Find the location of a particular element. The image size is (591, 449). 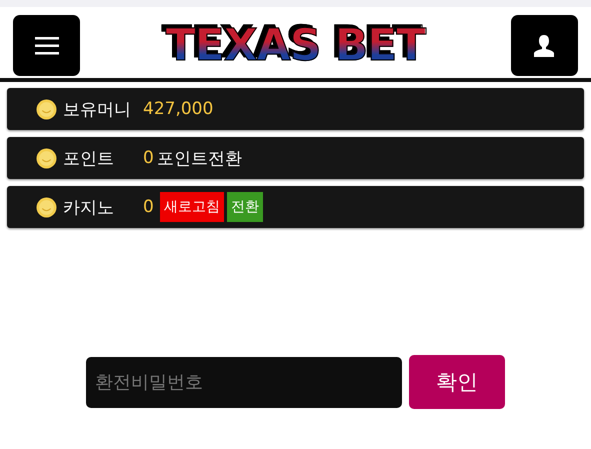

menu-icon is located at coordinates (46, 45).